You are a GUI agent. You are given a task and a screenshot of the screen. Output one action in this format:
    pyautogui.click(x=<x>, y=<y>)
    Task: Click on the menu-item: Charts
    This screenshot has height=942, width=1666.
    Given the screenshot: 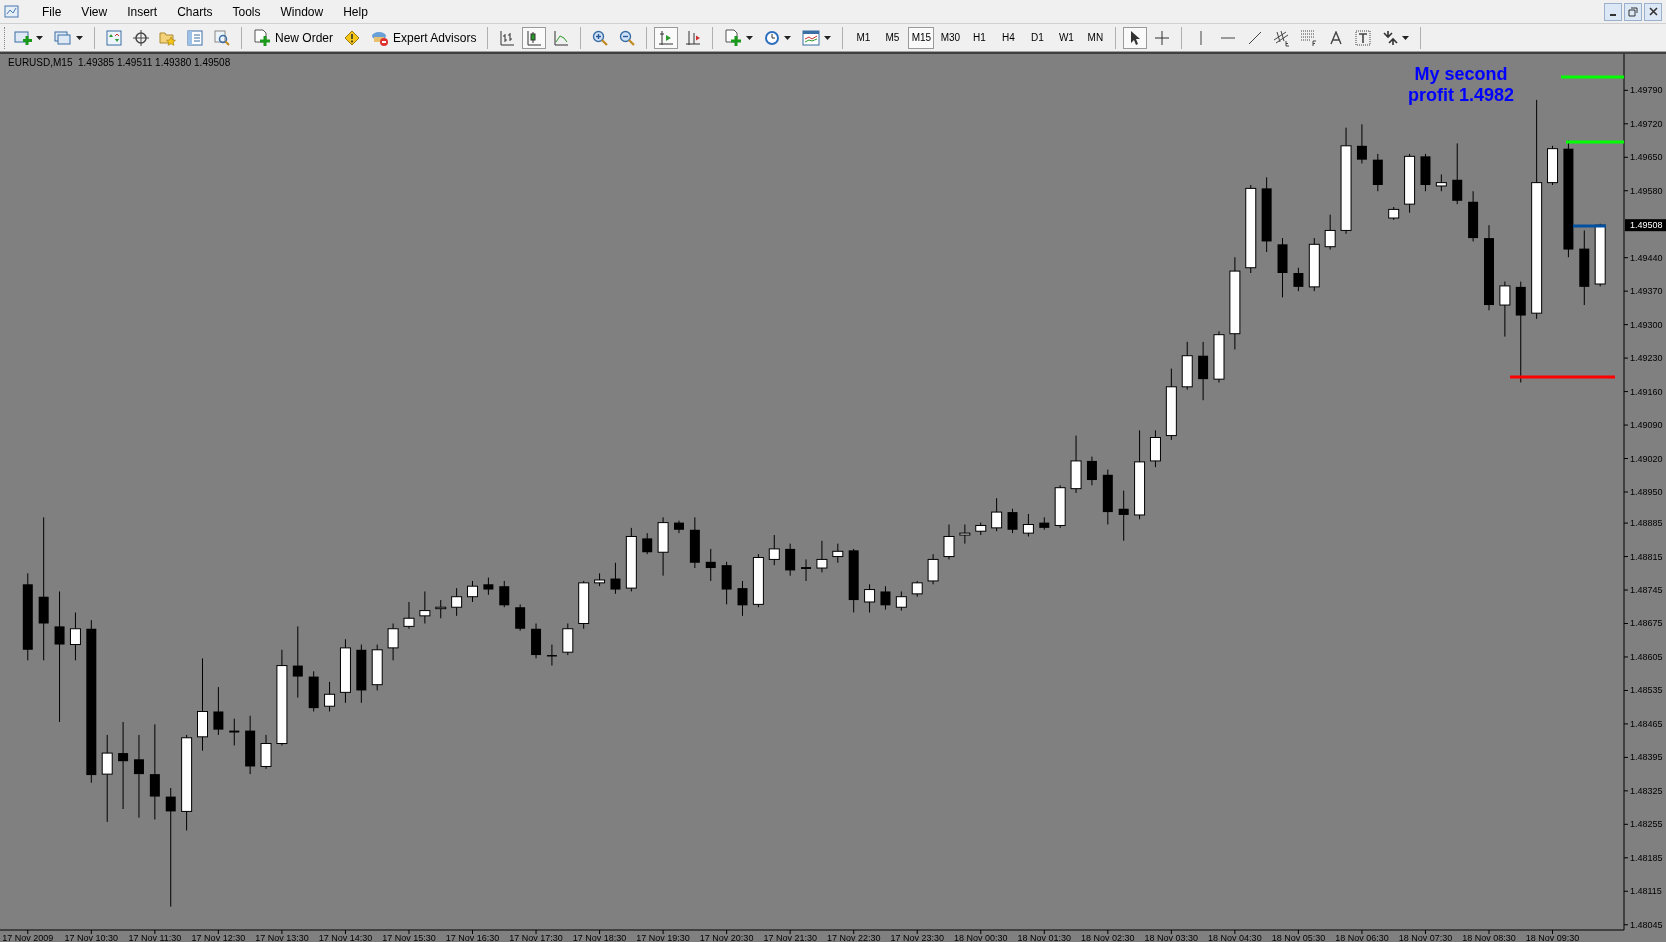 What is the action you would take?
    pyautogui.click(x=195, y=11)
    